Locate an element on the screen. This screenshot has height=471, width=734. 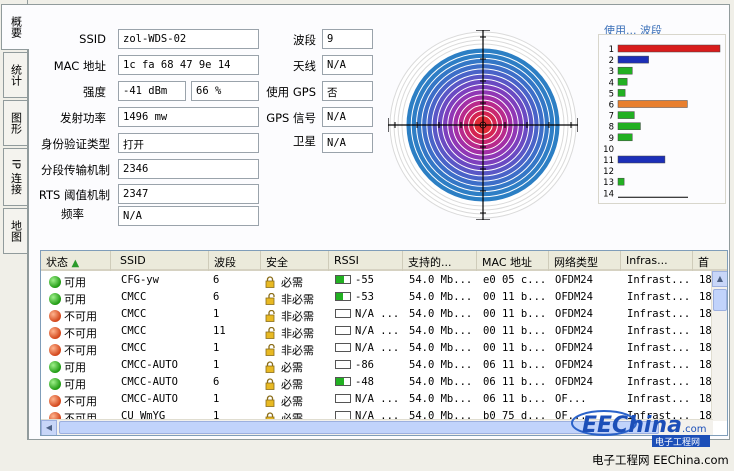
vertical-scrollbar: ▲ is located at coordinates (719, 346).